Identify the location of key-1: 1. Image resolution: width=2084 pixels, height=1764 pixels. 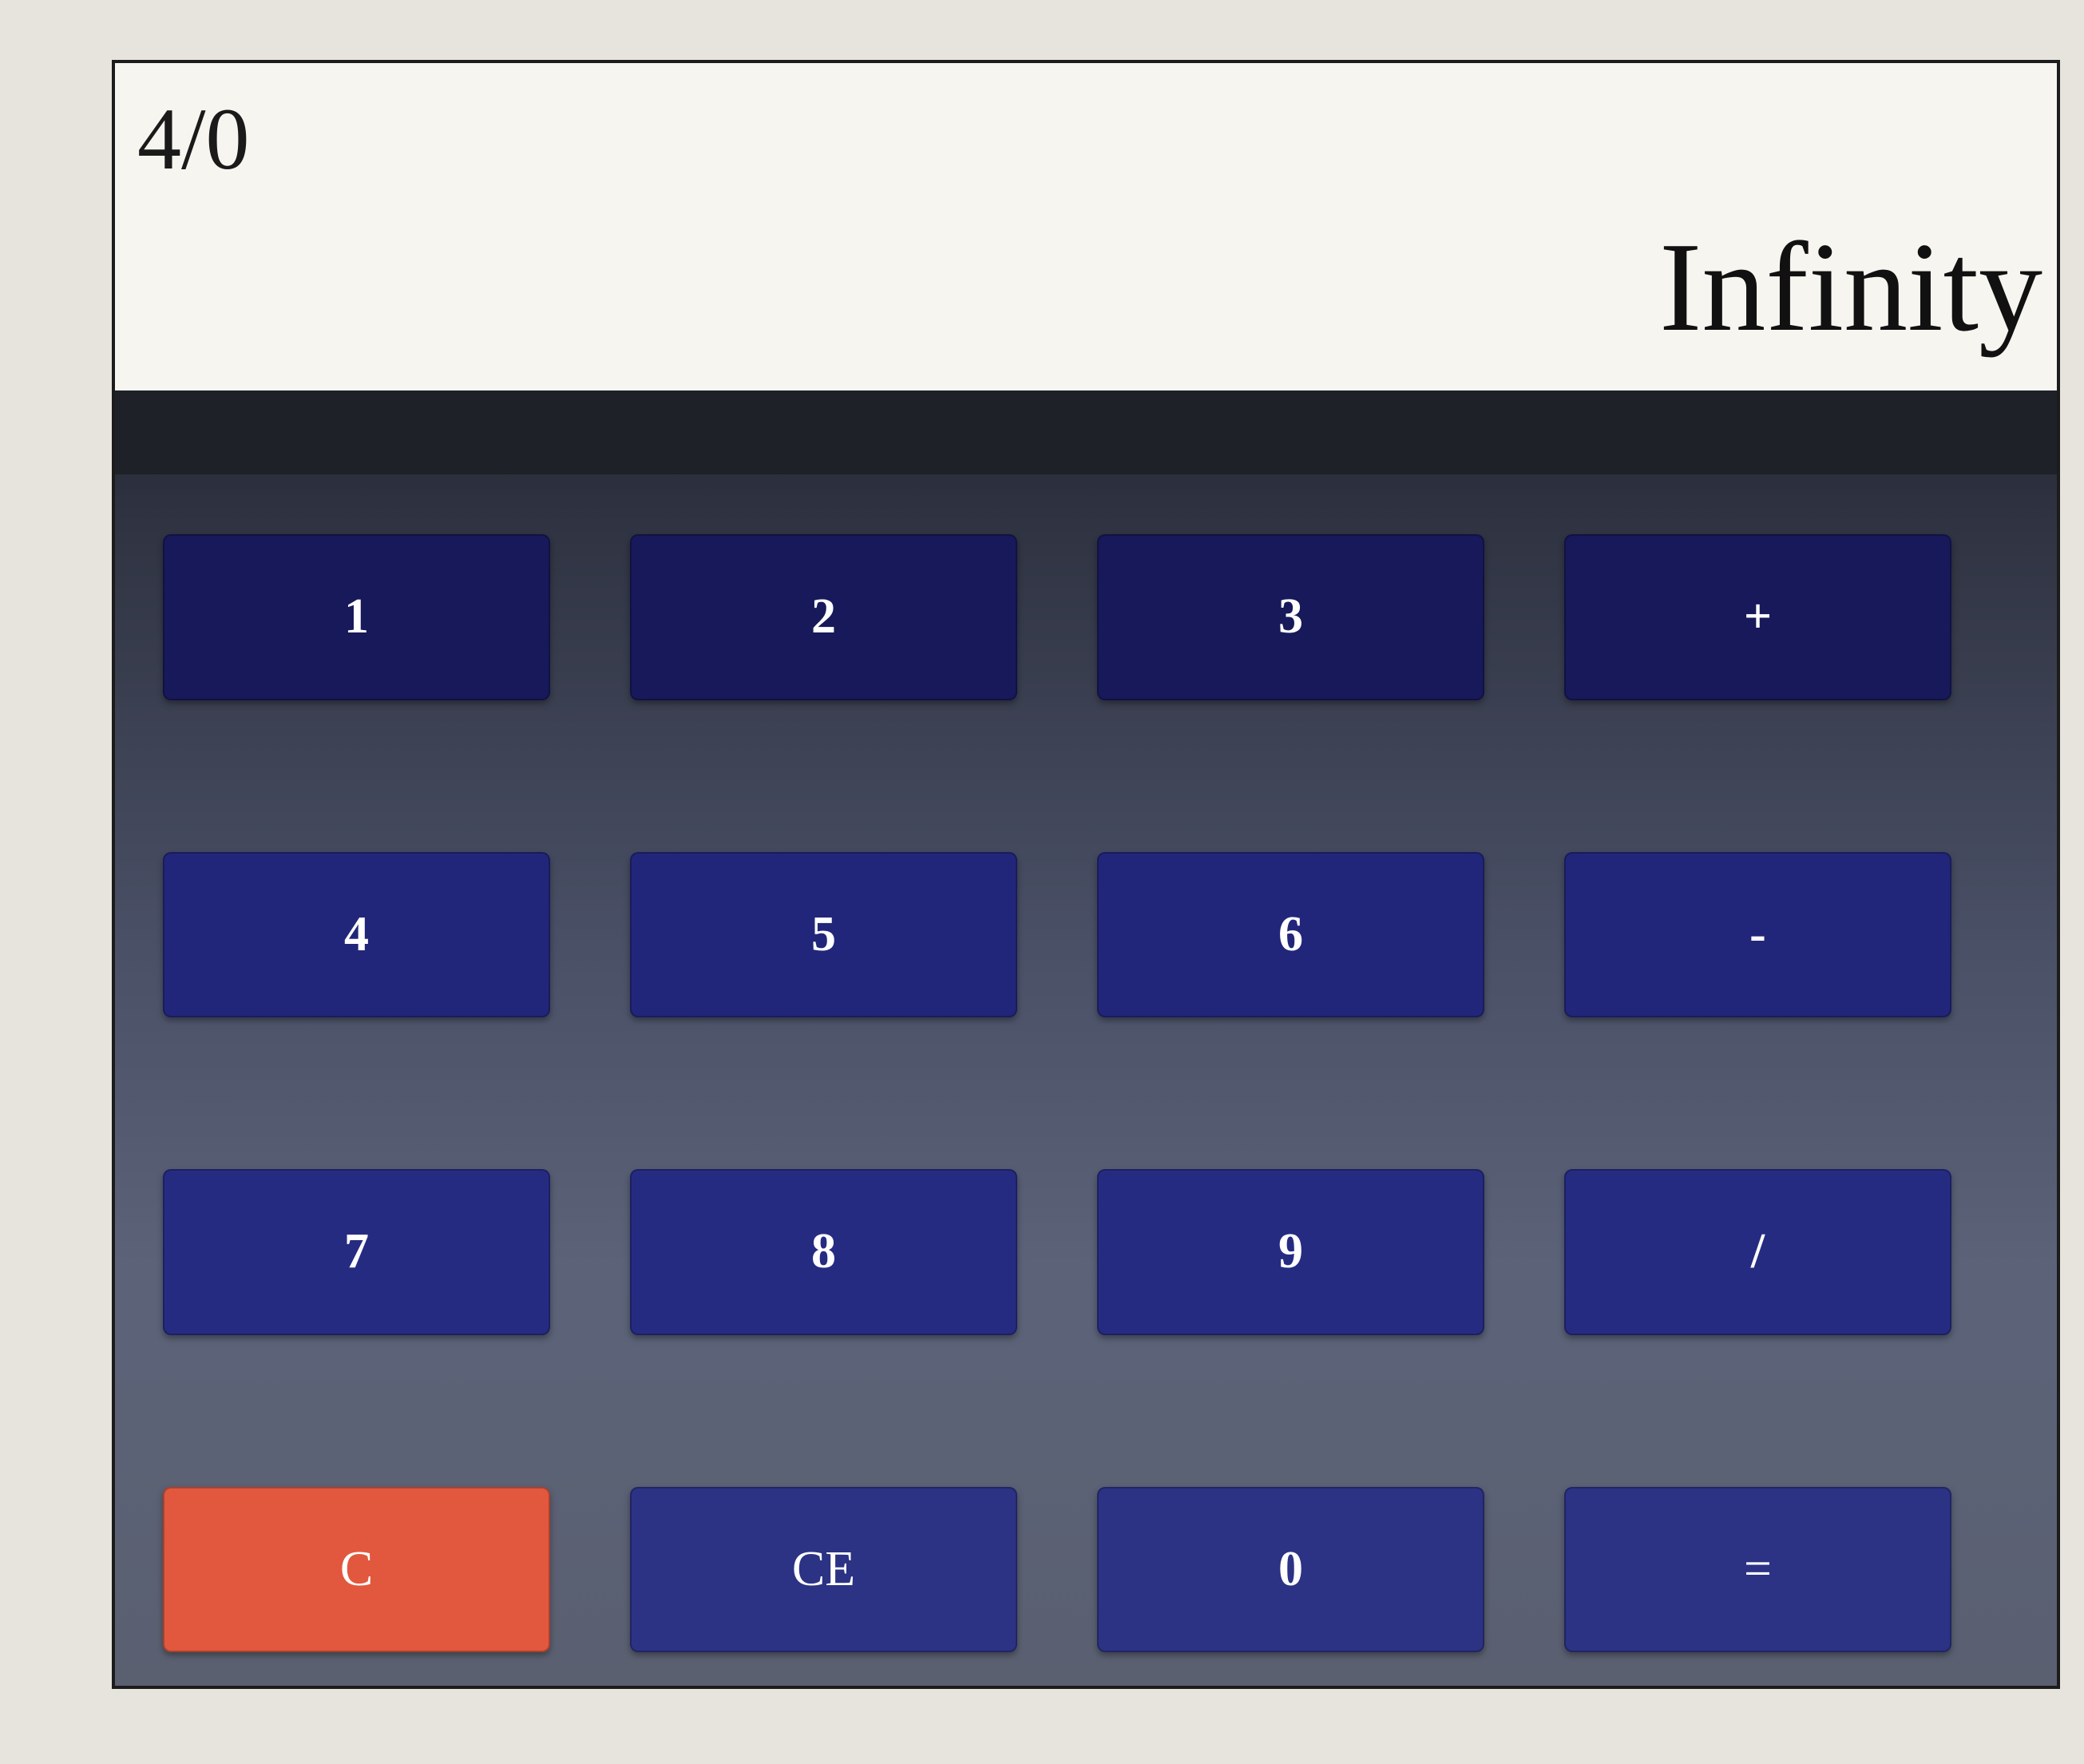
(357, 617).